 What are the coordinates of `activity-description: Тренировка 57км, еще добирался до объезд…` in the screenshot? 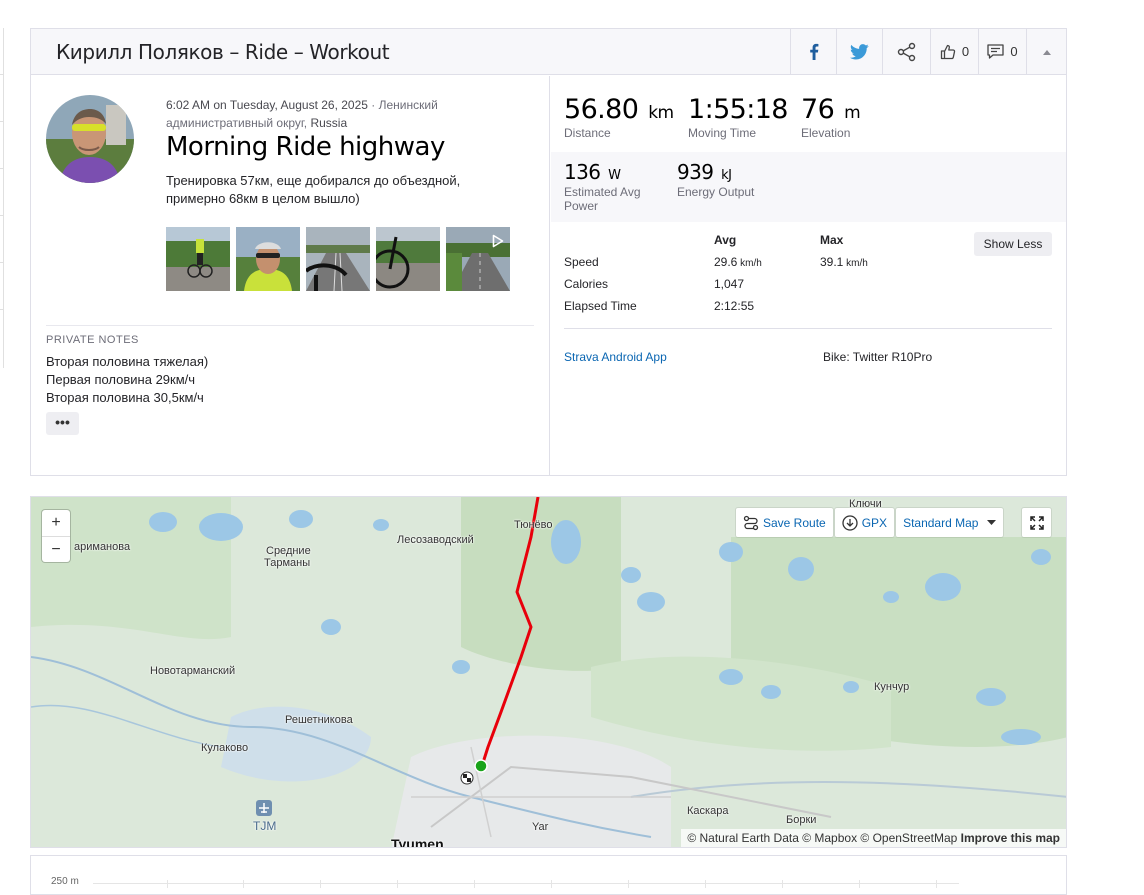 It's located at (313, 189).